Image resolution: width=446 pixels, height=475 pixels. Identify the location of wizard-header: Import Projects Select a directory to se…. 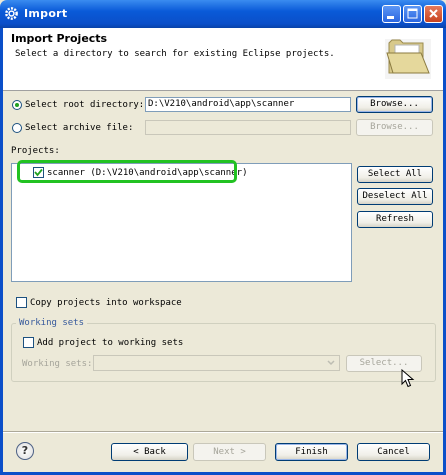
(223, 59).